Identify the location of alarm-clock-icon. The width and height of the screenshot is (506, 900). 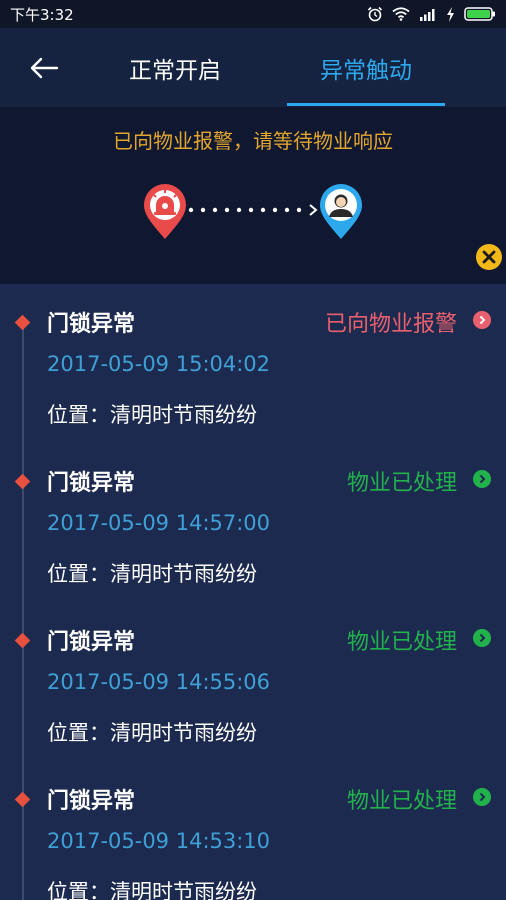
(375, 14).